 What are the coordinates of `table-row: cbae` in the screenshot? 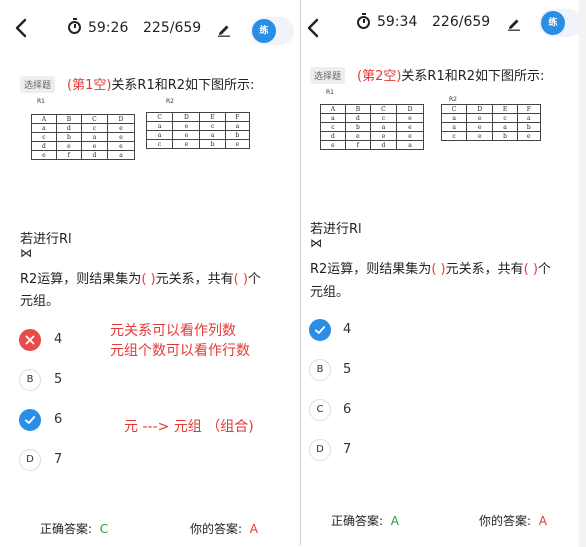 It's located at (372, 127).